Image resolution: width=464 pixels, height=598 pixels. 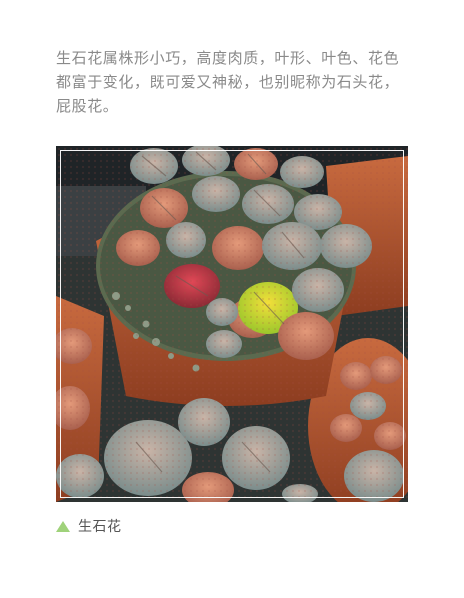 What do you see at coordinates (100, 527) in the screenshot?
I see `caption-text: 生石花` at bounding box center [100, 527].